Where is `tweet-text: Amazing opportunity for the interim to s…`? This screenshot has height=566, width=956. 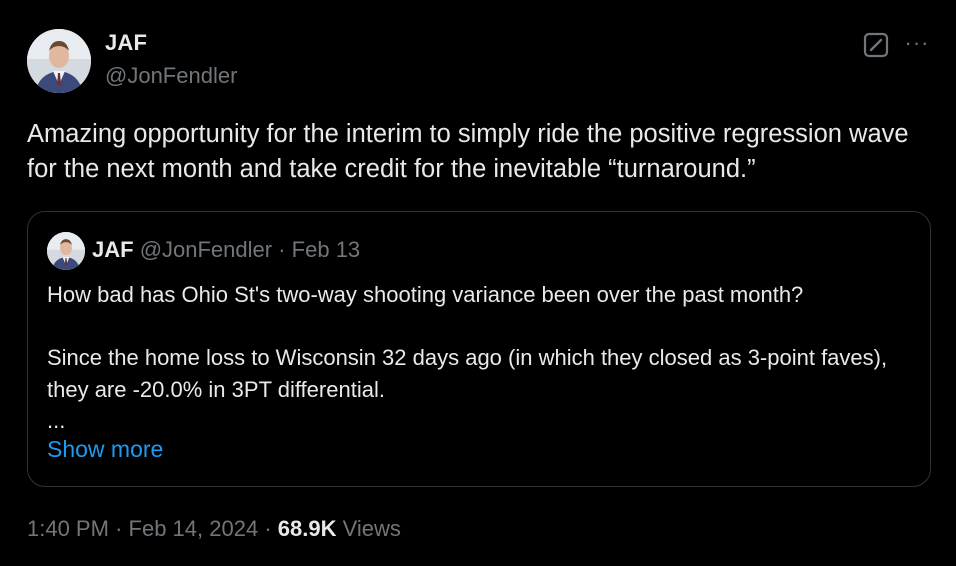
tweet-text: Amazing opportunity for the interim to s… is located at coordinates (468, 151).